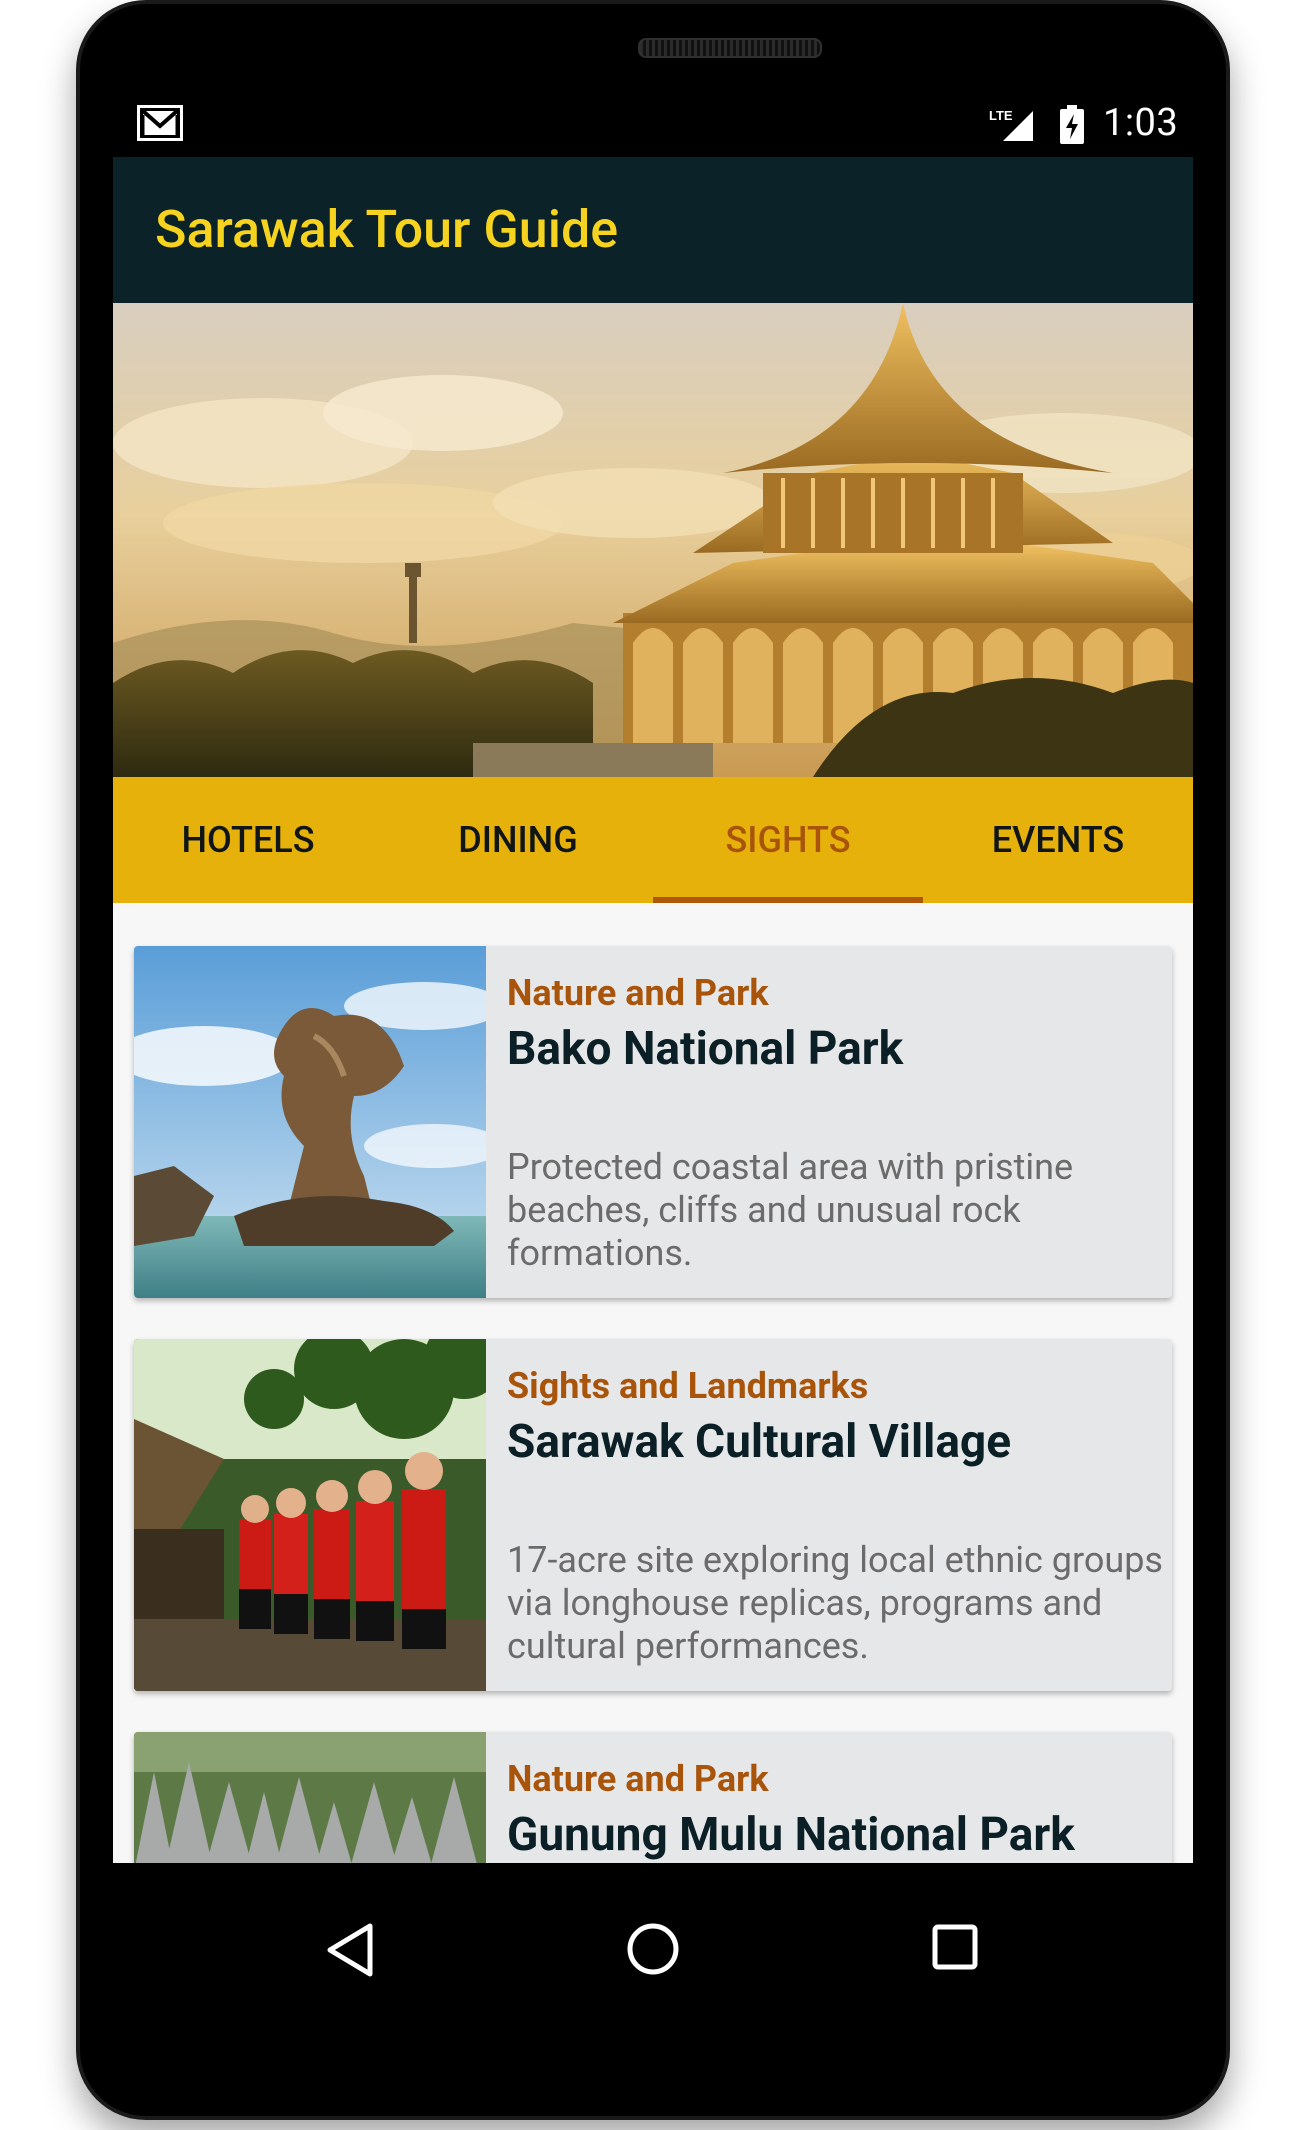  Describe the element at coordinates (248, 840) in the screenshot. I see `tab-hotels: HOTELS` at that location.